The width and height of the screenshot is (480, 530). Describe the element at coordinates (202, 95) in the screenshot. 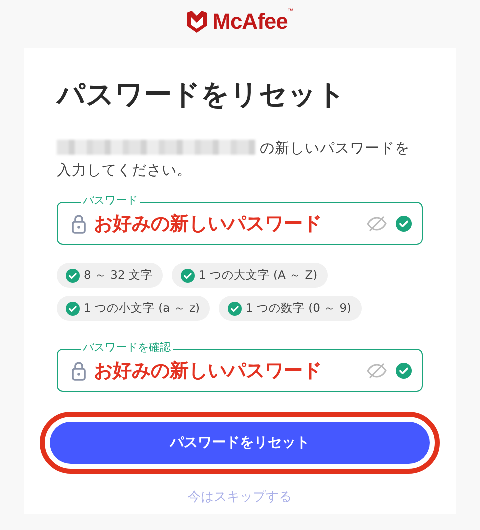

I see `page-title: パスワードをリセット` at that location.